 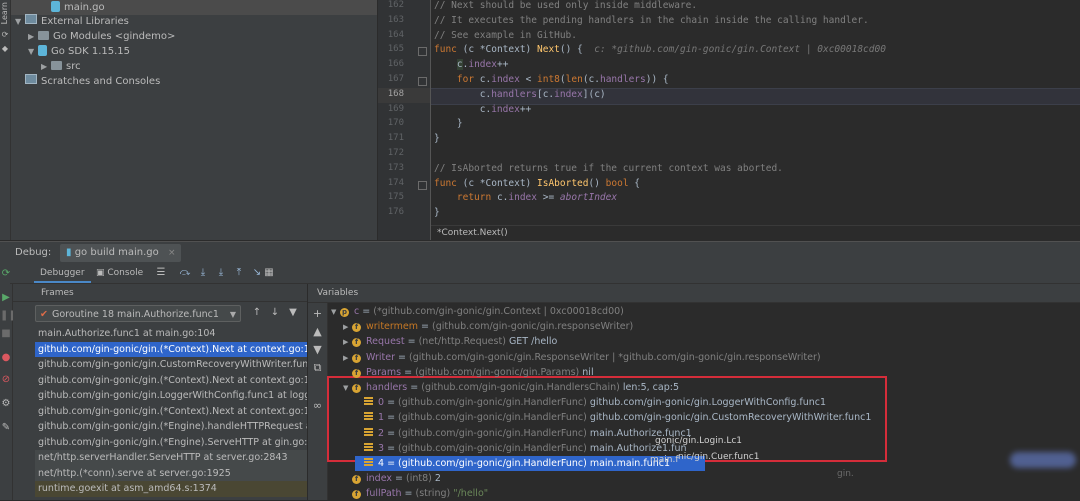 I want to click on variable-row: f index = (int8) 2, so click(x=392, y=478).